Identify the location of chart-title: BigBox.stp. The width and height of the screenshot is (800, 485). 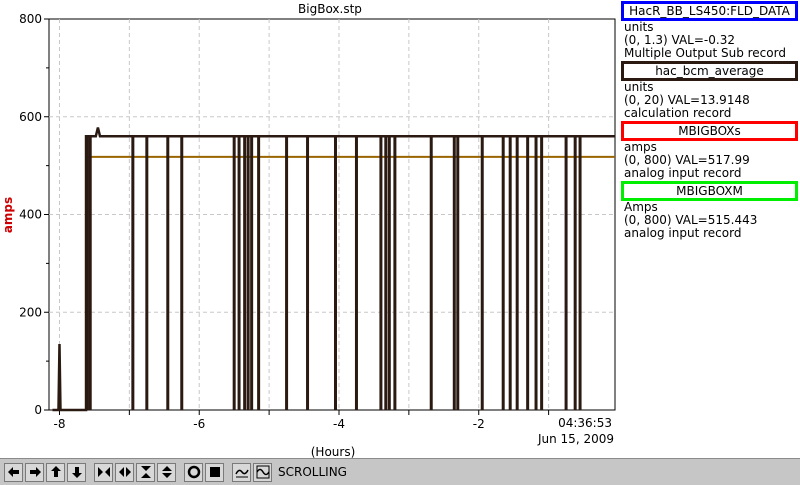
(330, 9).